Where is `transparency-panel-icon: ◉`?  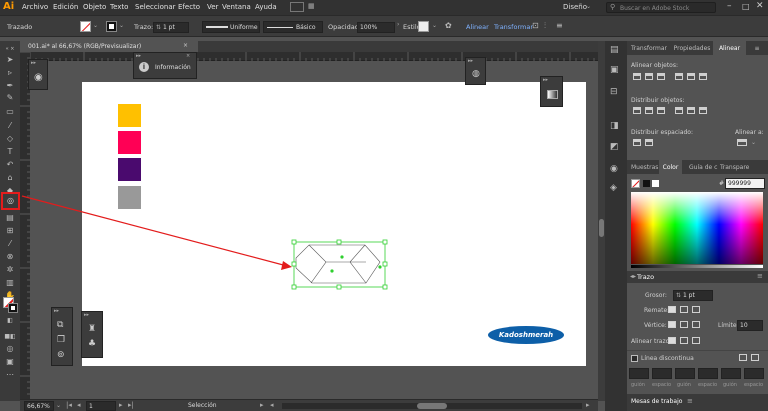 transparency-panel-icon: ◉ is located at coordinates (614, 169).